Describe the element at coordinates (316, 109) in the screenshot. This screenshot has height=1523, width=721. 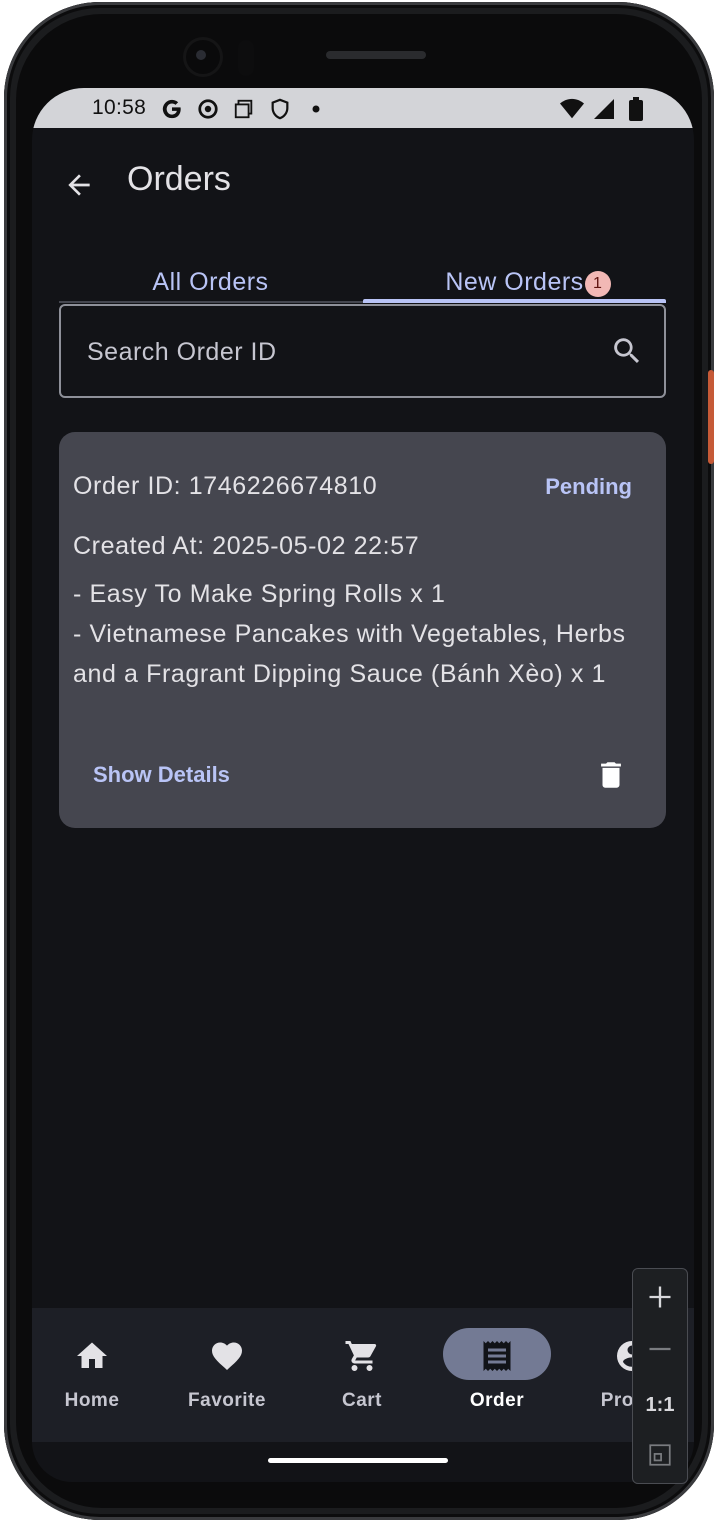
I see `dot-icon` at that location.